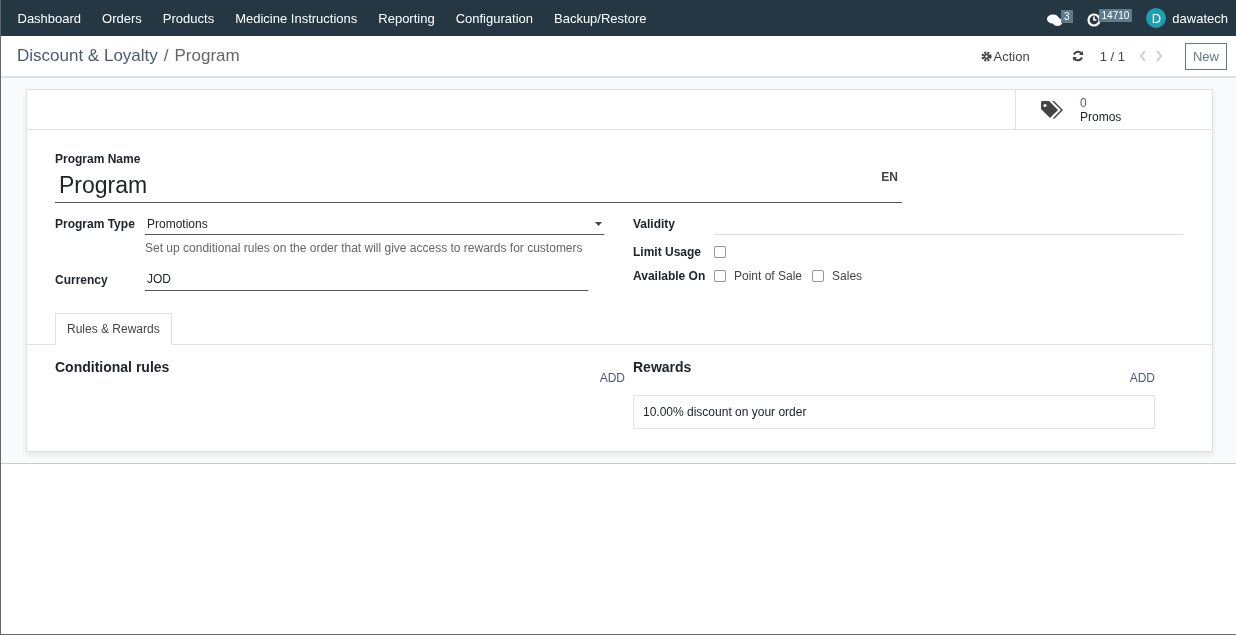 The image size is (1236, 635). What do you see at coordinates (1115, 15) in the screenshot?
I see `activity-count: 14710` at bounding box center [1115, 15].